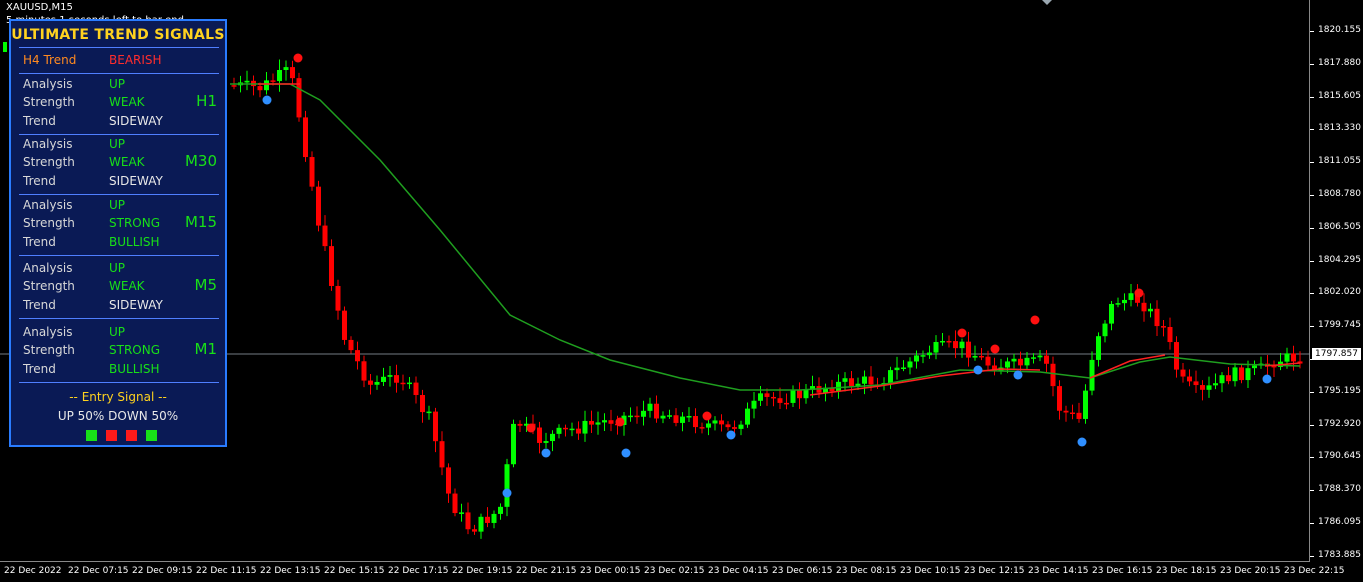 The height and width of the screenshot is (582, 1363). What do you see at coordinates (39, 181) in the screenshot?
I see `block-m30-trend-label: Trend` at bounding box center [39, 181].